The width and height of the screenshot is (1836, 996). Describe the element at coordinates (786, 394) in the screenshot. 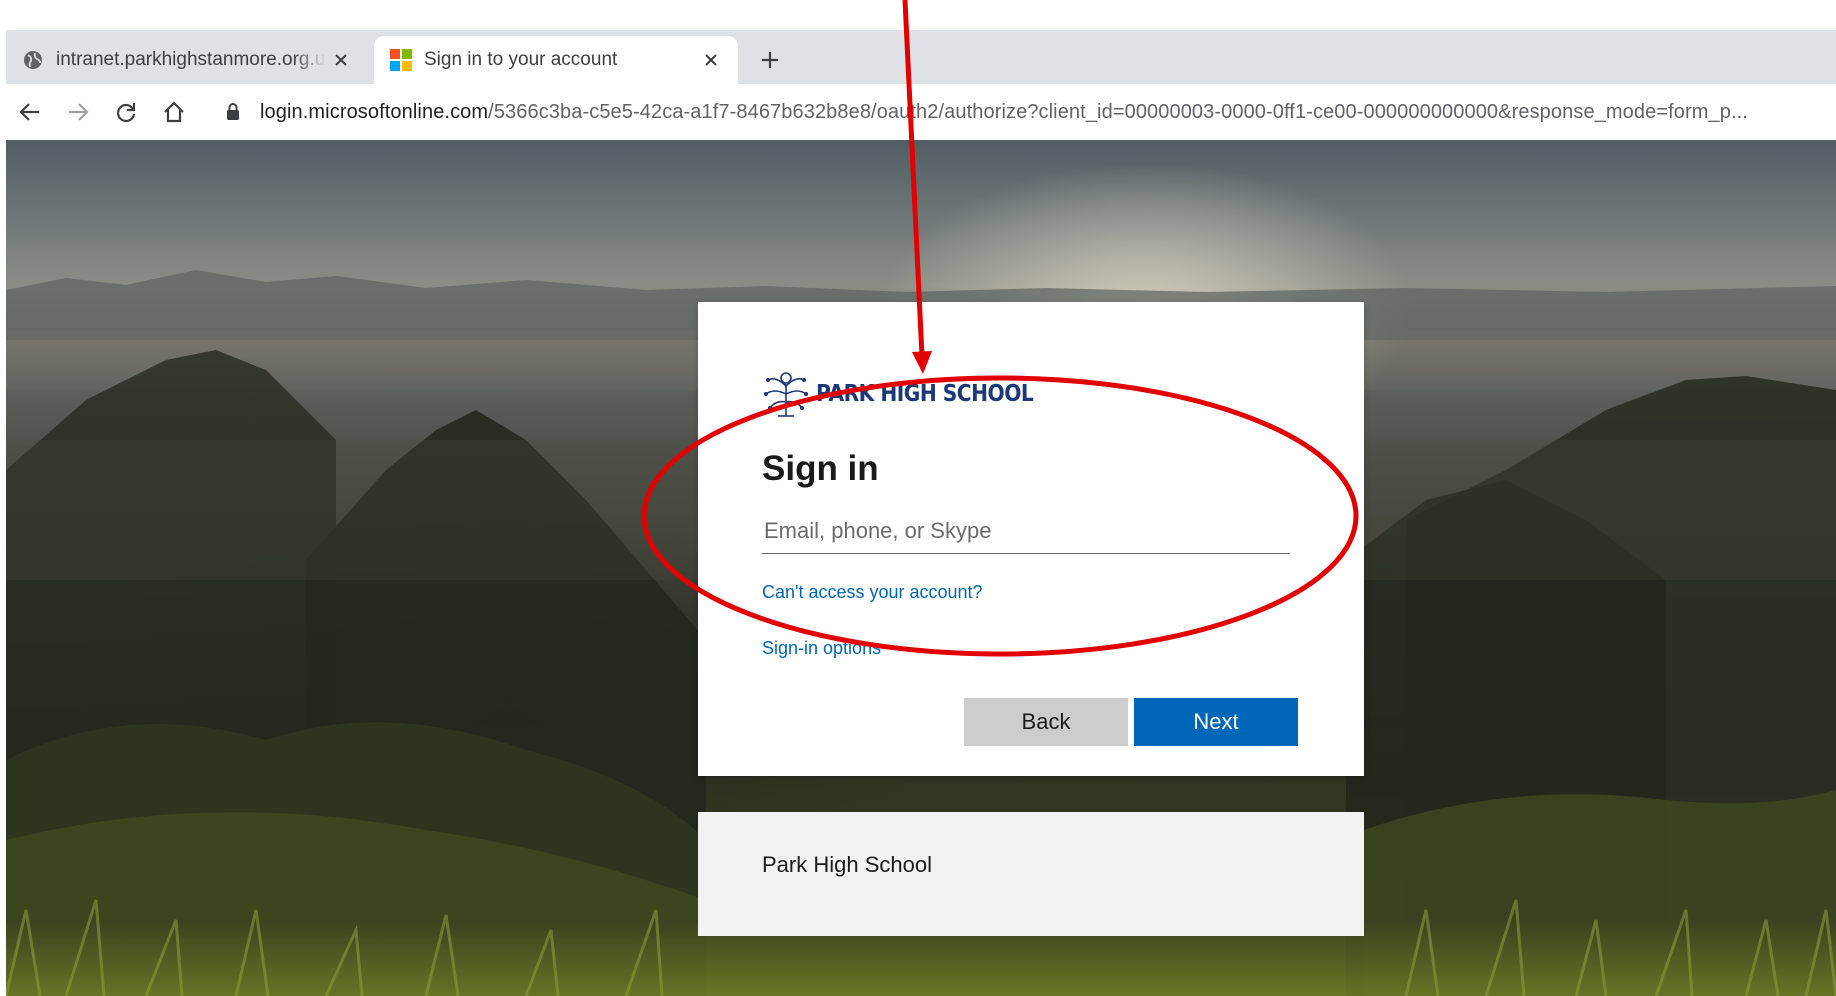

I see `school-crest-icon` at that location.